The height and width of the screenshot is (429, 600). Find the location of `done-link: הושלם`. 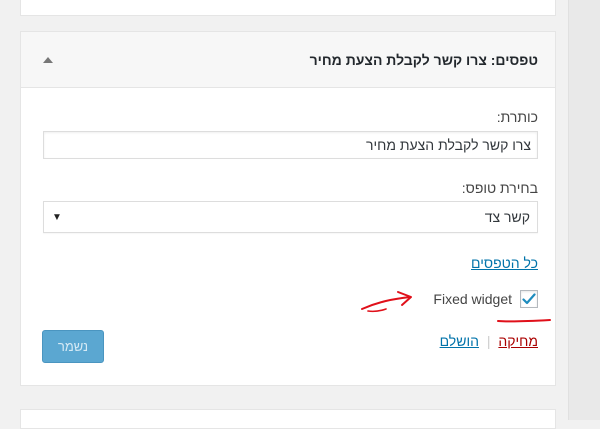

done-link: הושלם is located at coordinates (459, 341).